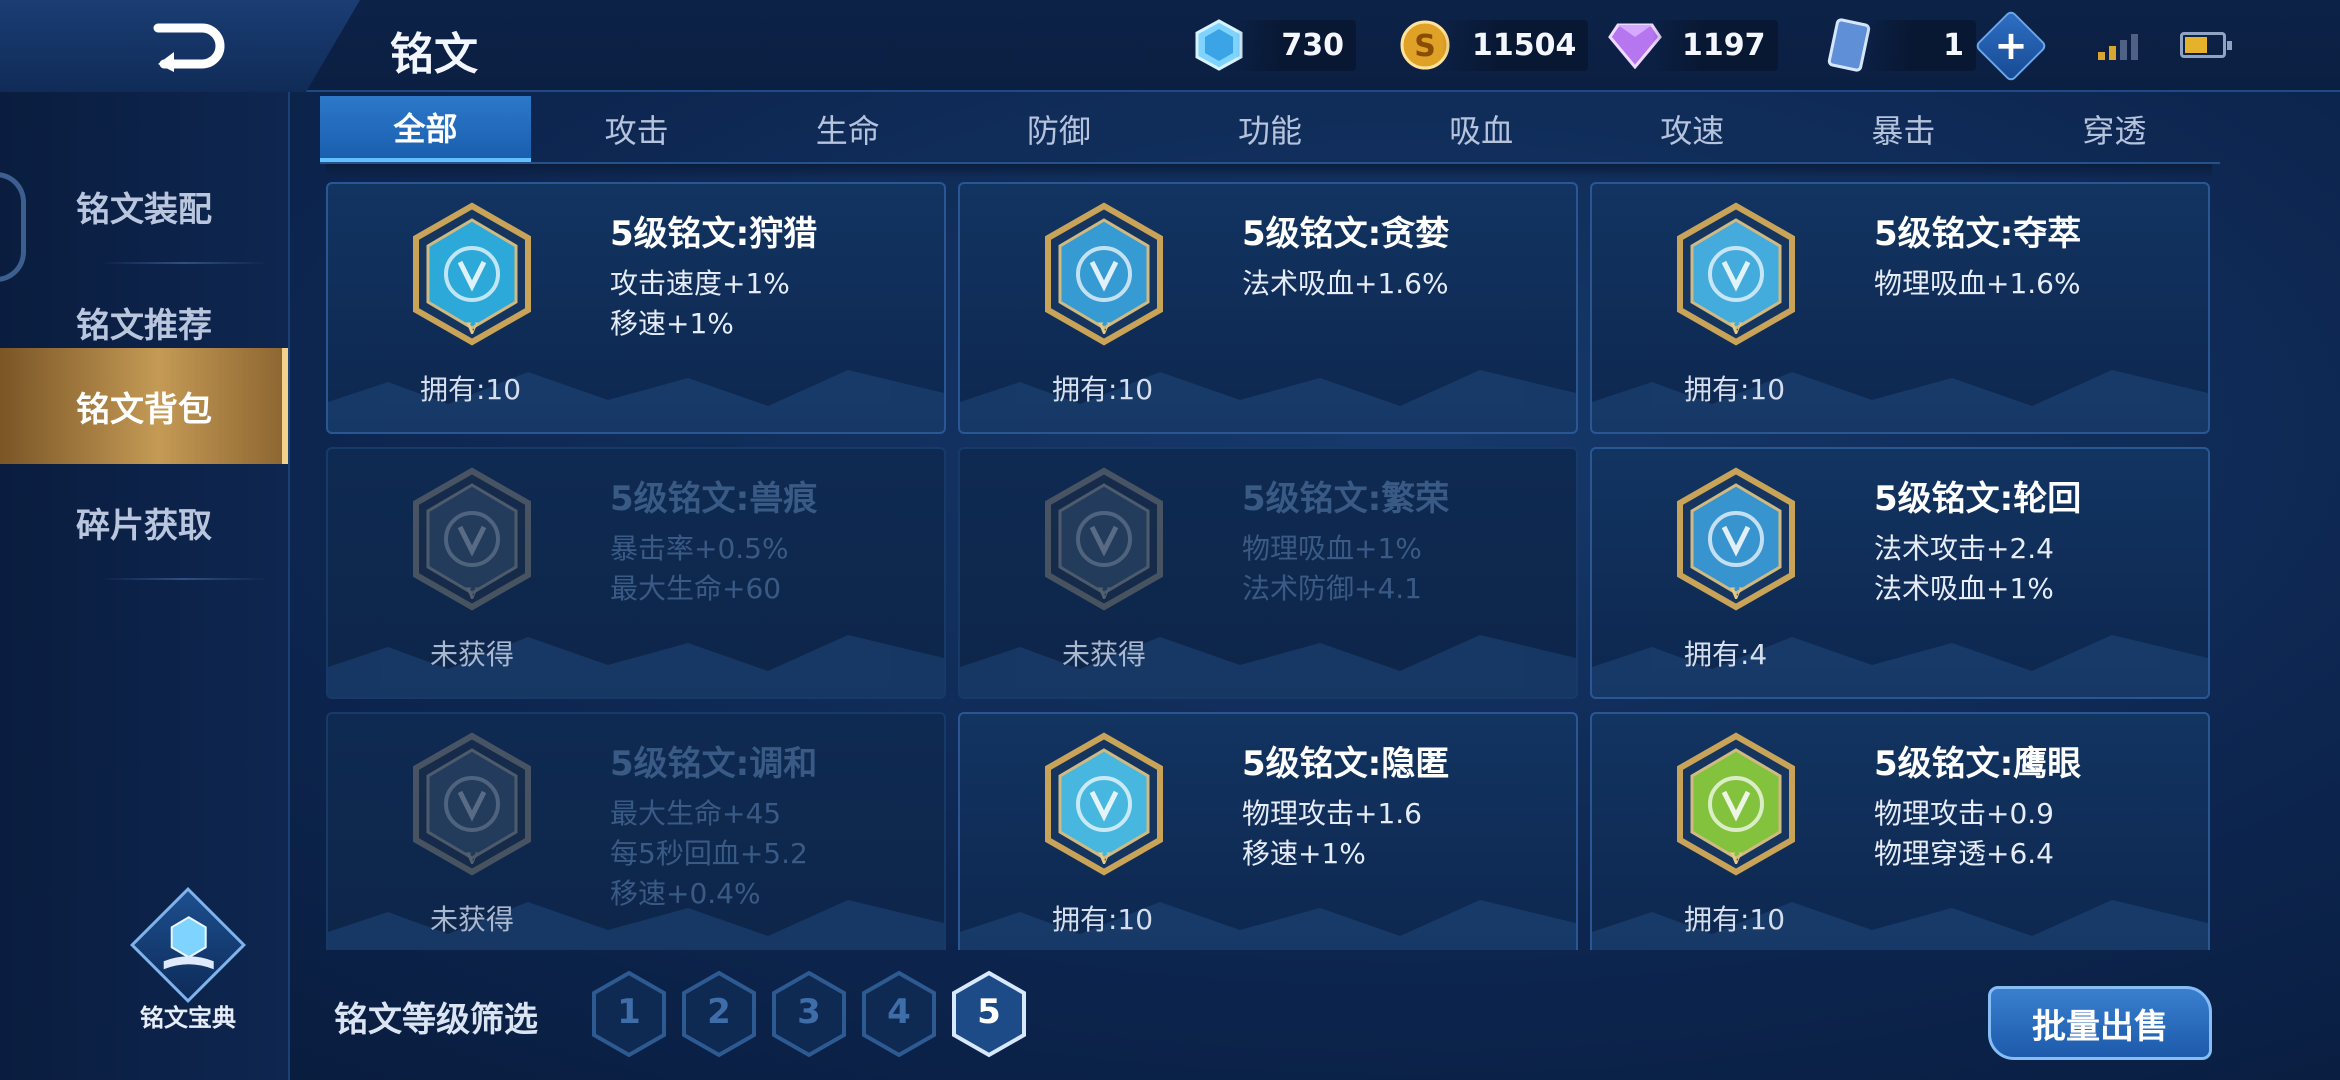  Describe the element at coordinates (1964, 588) in the screenshot. I see `rune-stat: 法术吸血+1%` at that location.